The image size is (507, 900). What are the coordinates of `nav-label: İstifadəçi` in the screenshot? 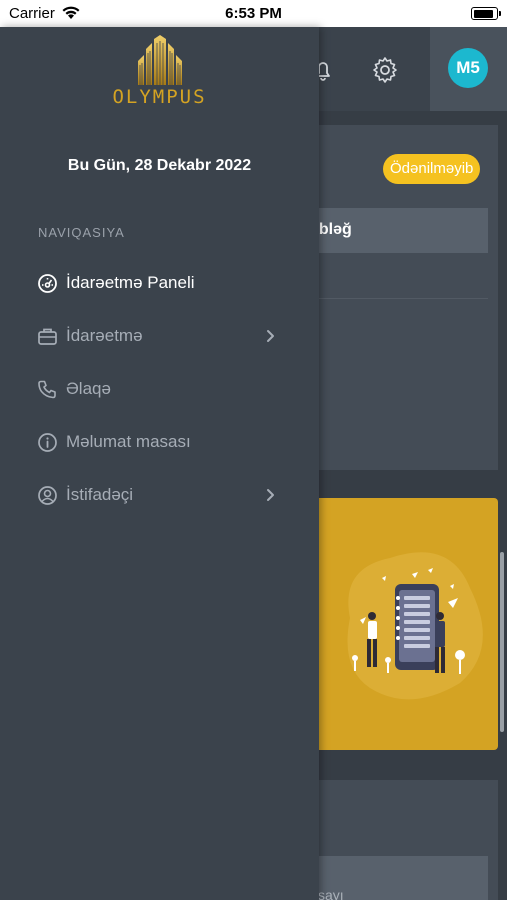 It's located at (100, 494).